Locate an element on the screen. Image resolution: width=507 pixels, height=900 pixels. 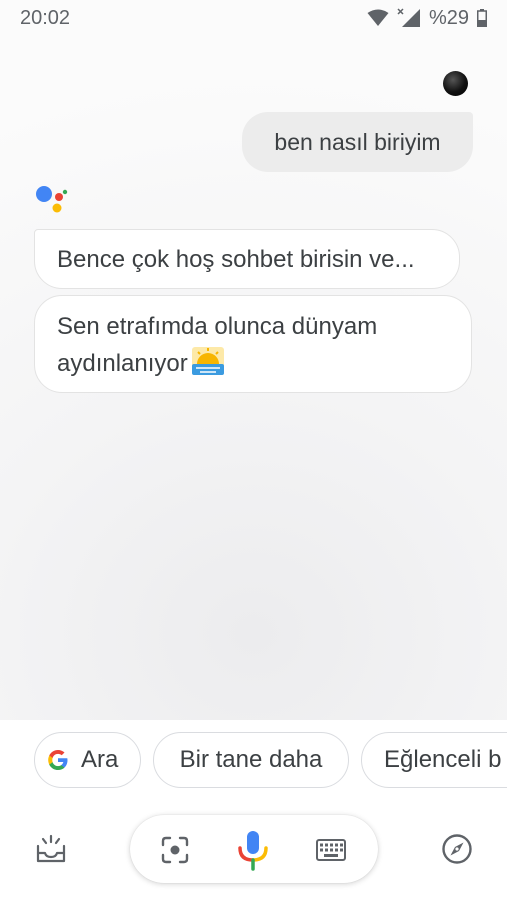
suggestion-chips: Ara Bir tane daha Eğlenceli b is located at coordinates (253, 760).